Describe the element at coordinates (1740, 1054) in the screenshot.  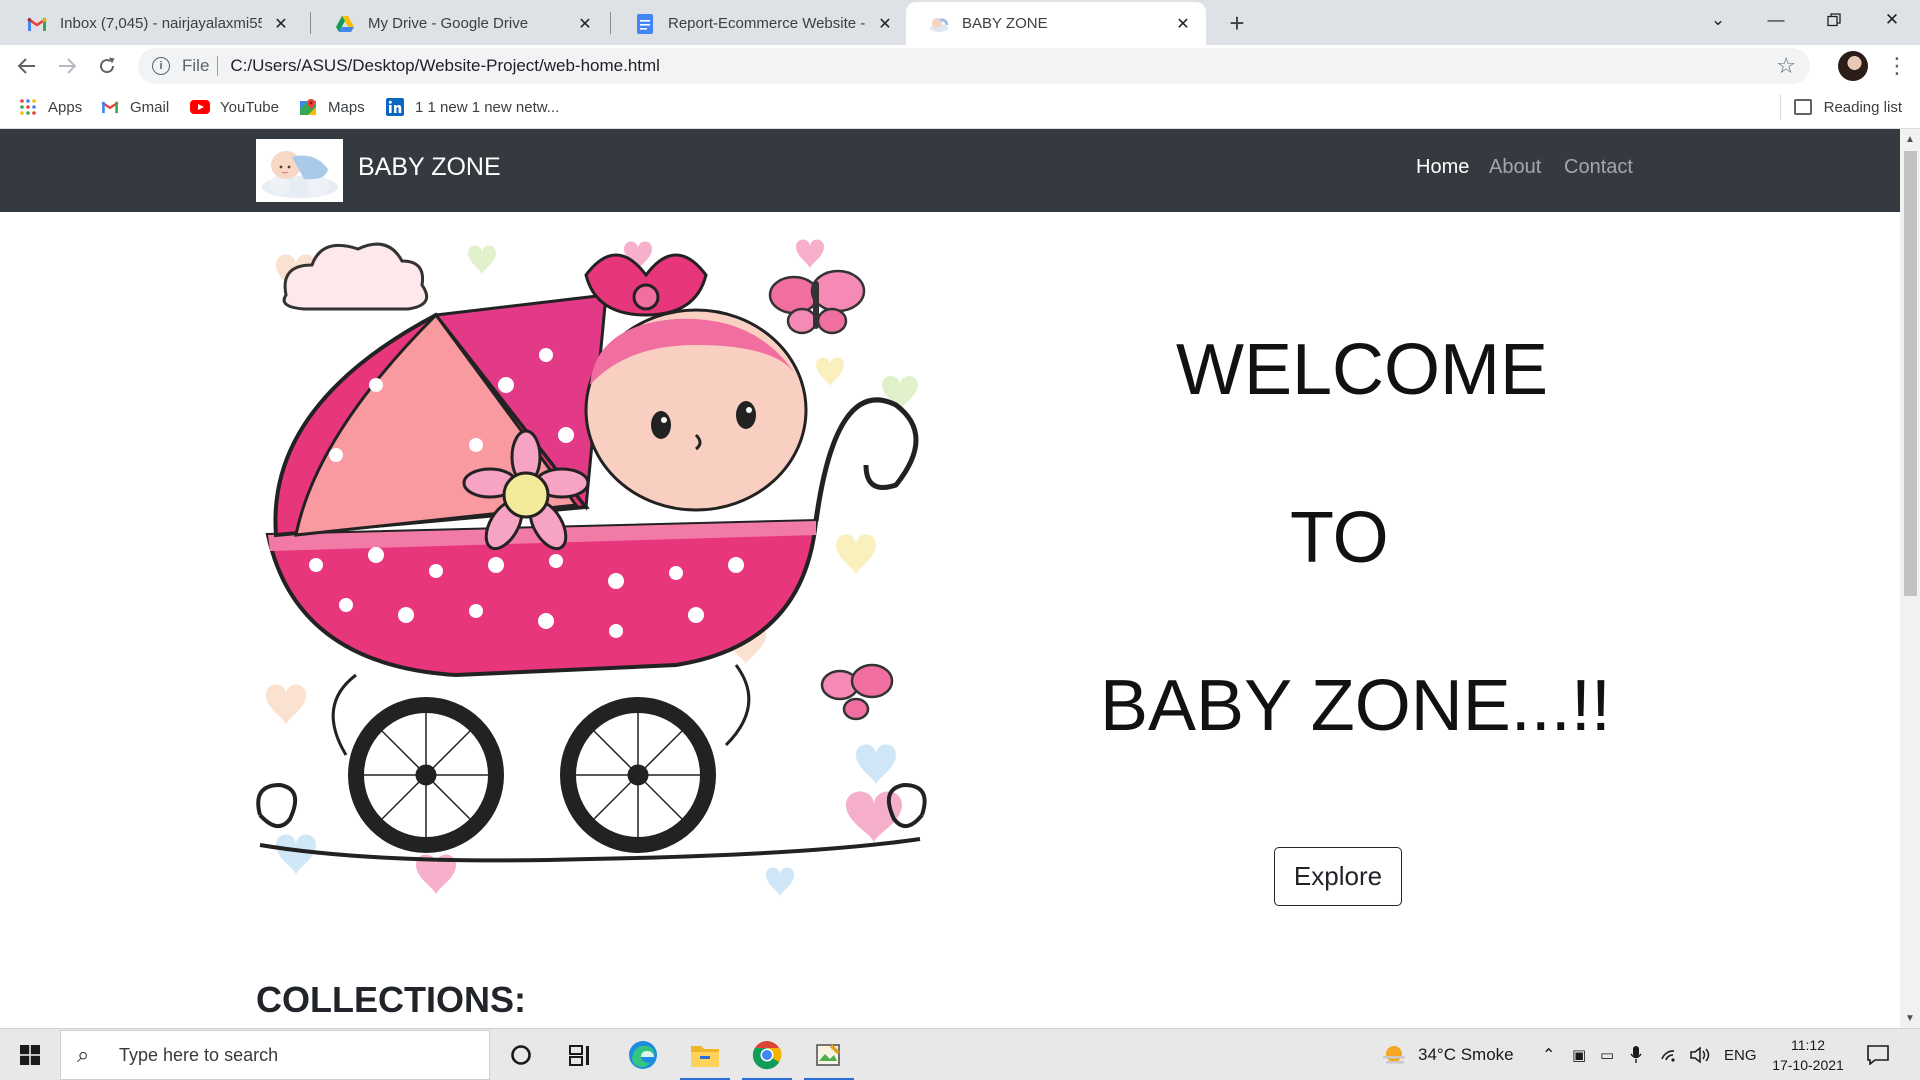
I see `language-indicator: ENG` at that location.